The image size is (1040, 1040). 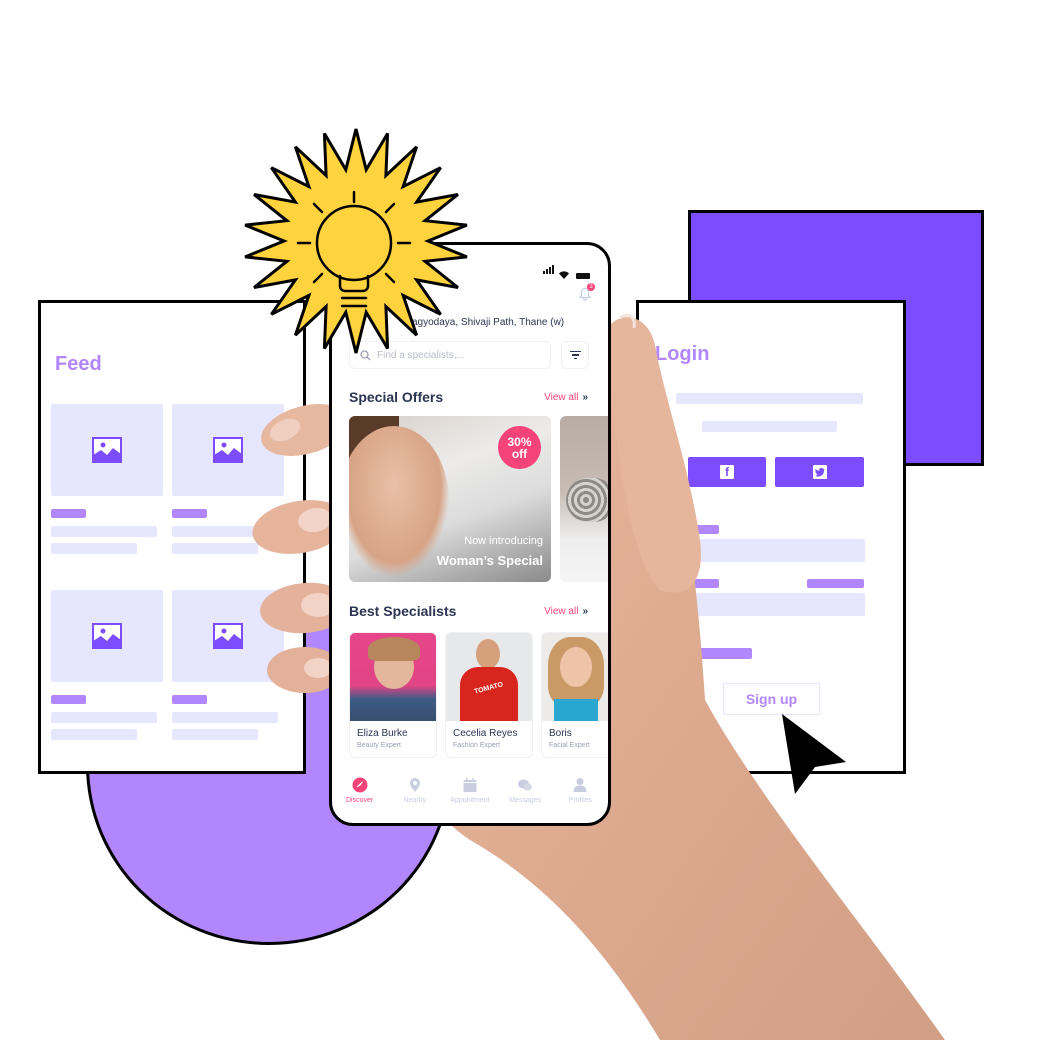 I want to click on mouse-pointer-icon, so click(x=814, y=754).